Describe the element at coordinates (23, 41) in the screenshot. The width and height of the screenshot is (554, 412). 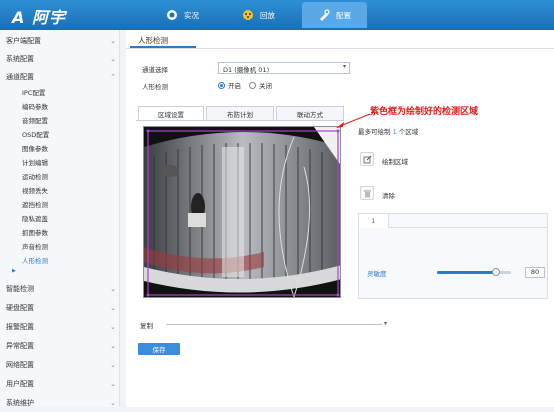
I see `sidebar-group-label: 客户端配置` at that location.